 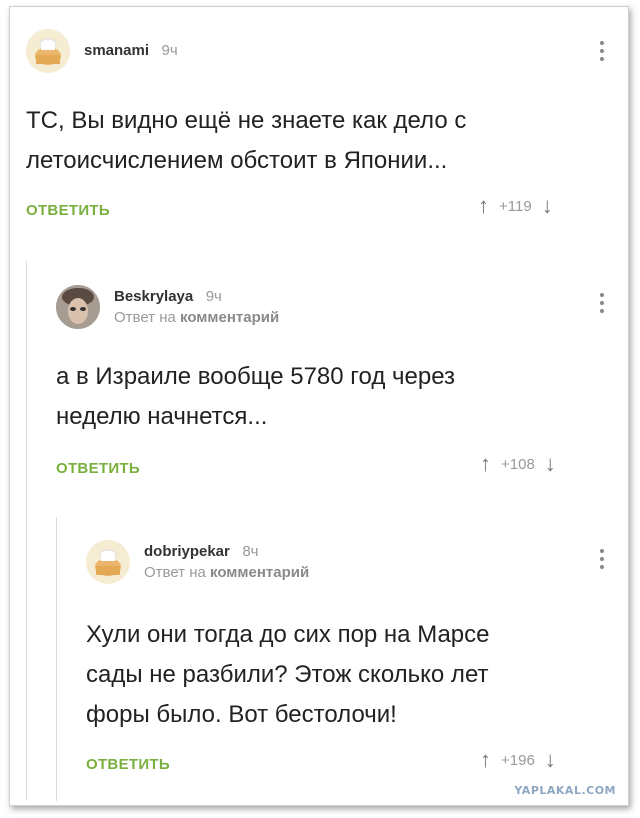 I want to click on vote-controls: ↑ +119 ↓, so click(x=515, y=206).